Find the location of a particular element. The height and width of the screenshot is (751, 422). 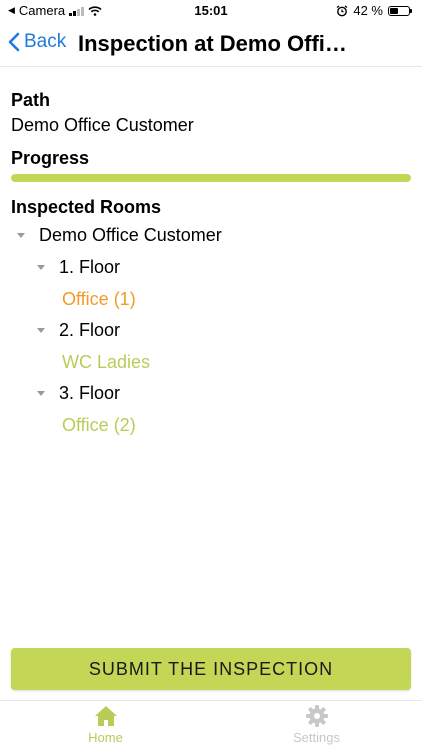

tree-node-floor: 3. Floor is located at coordinates (78, 393).